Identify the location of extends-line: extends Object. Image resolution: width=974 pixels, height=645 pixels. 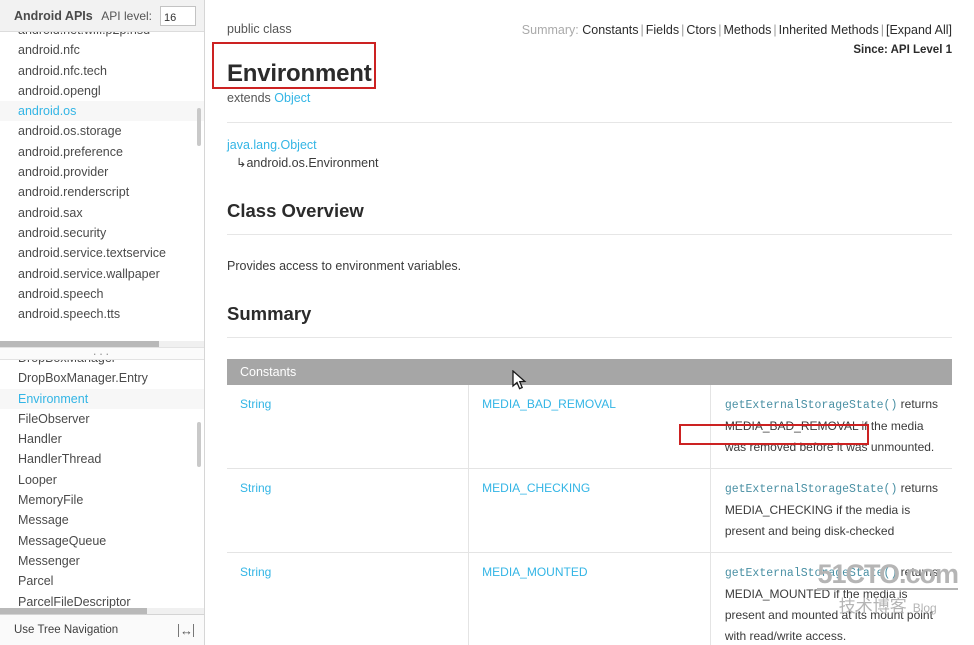
(589, 98).